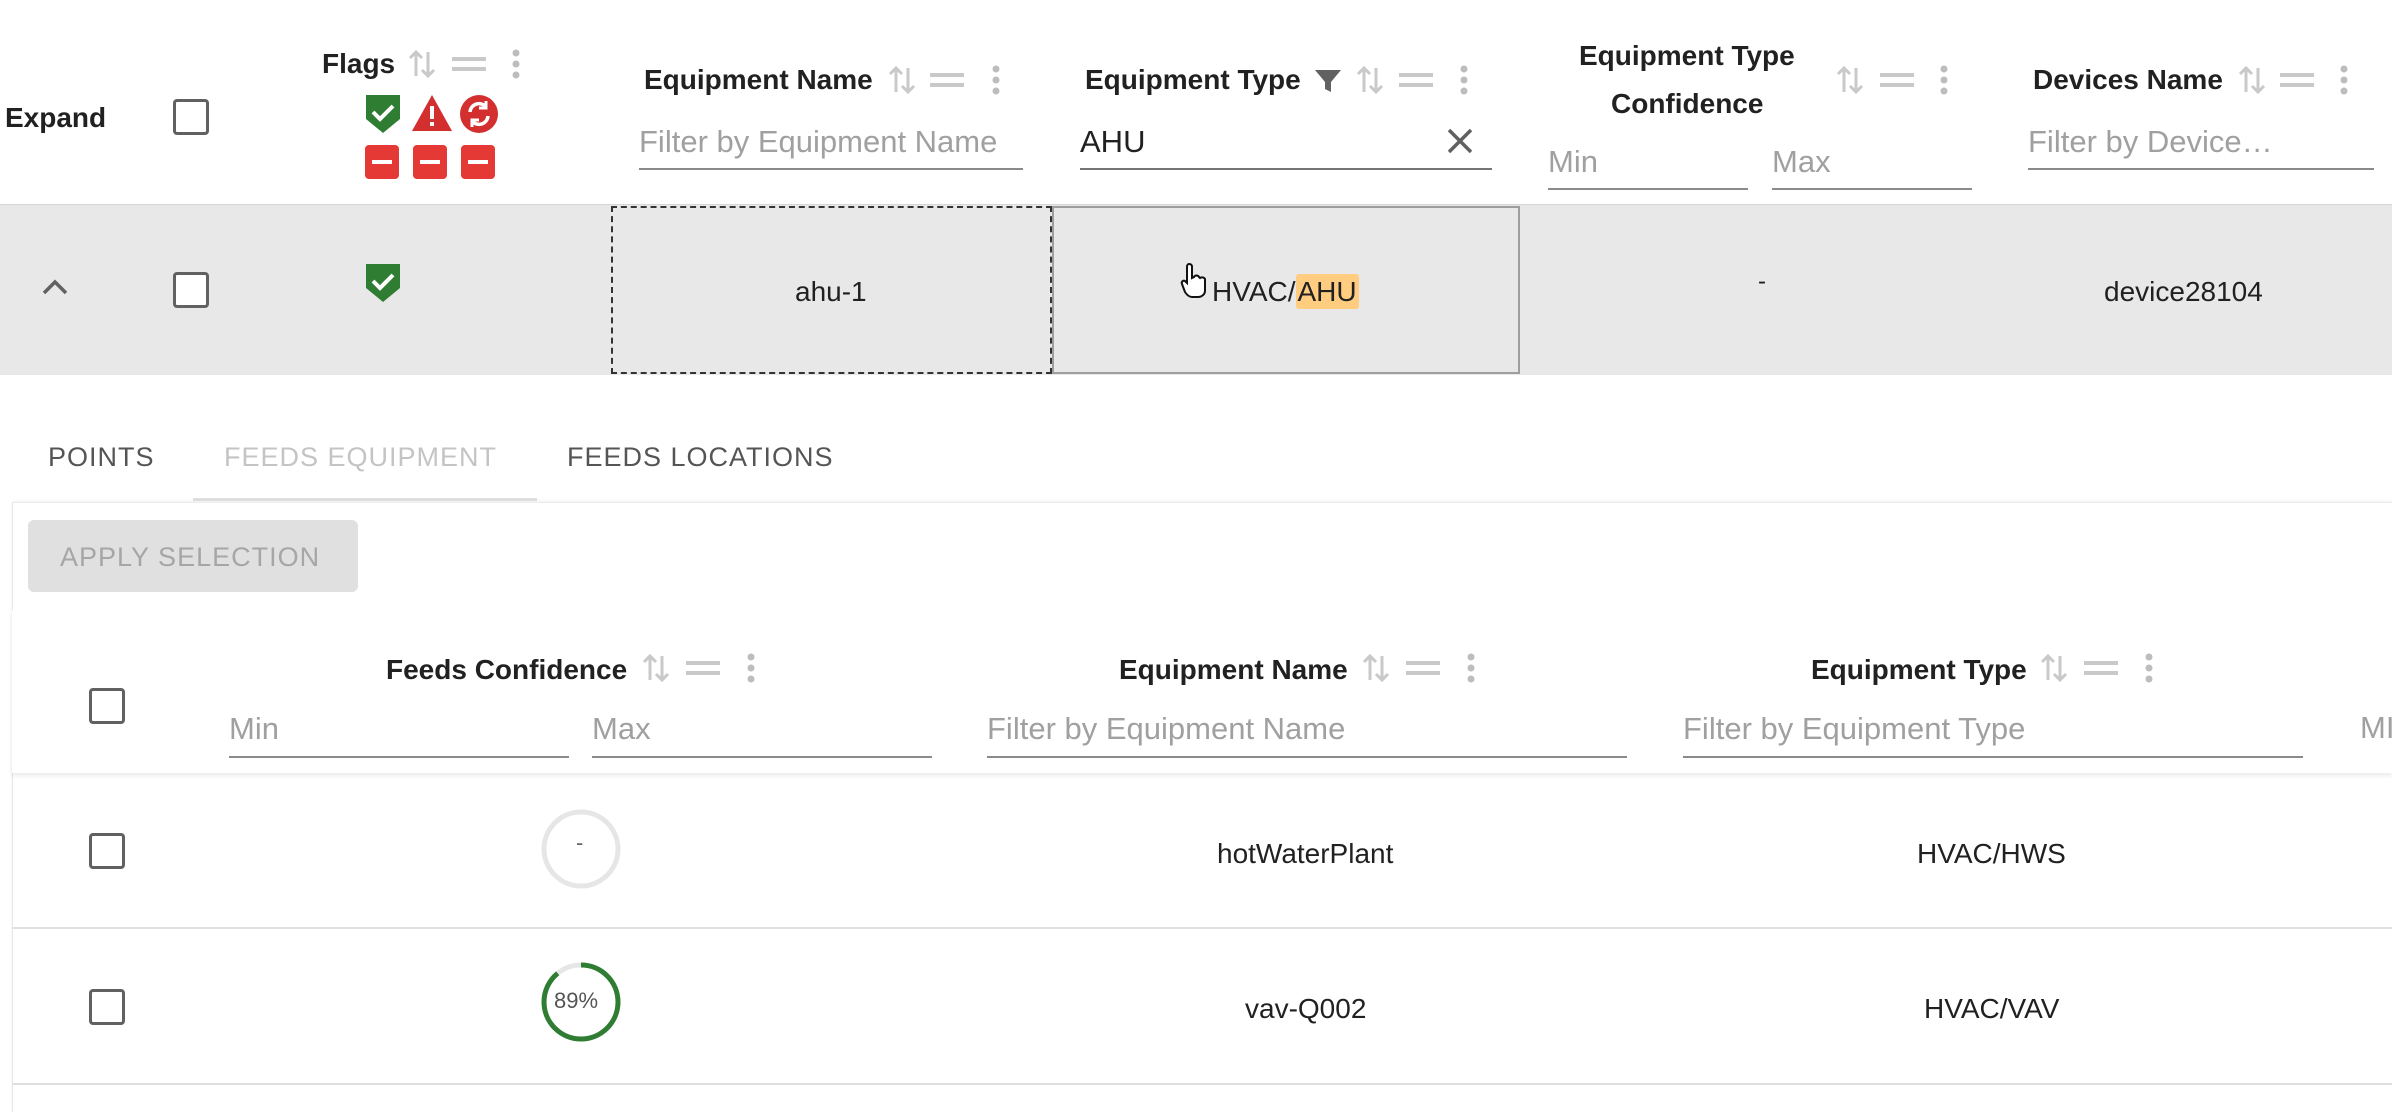 This screenshot has width=2392, height=1112. What do you see at coordinates (762, 730) in the screenshot?
I see `feeds-confidence-max-filter` at bounding box center [762, 730].